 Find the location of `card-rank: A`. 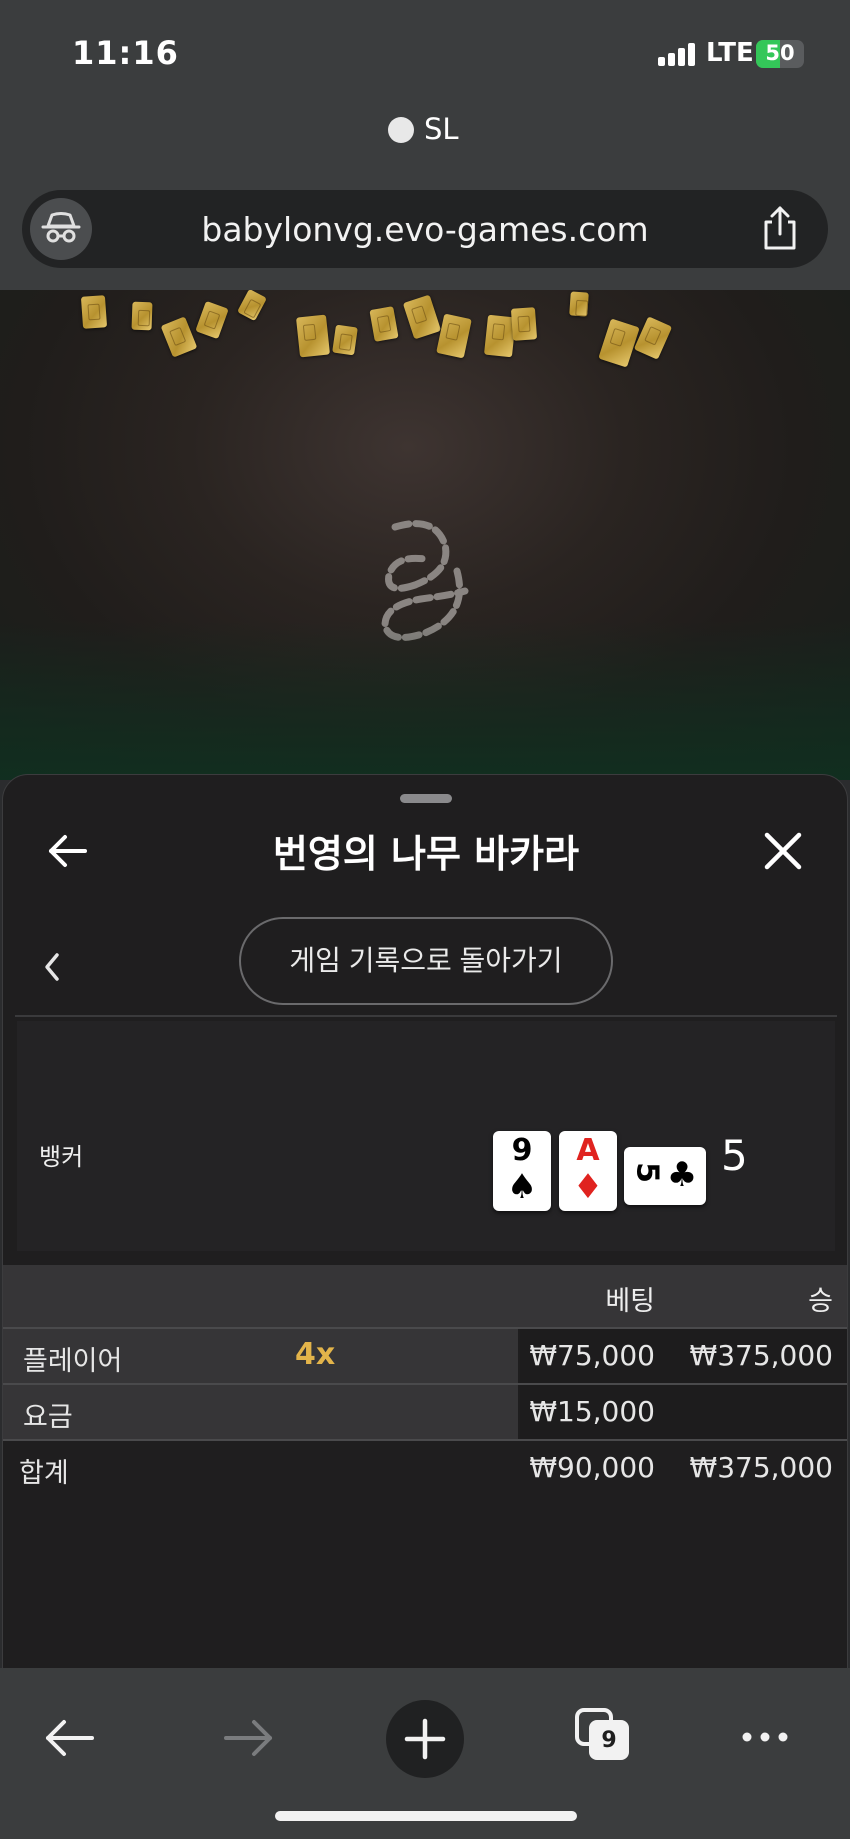

card-rank: A is located at coordinates (588, 1150).